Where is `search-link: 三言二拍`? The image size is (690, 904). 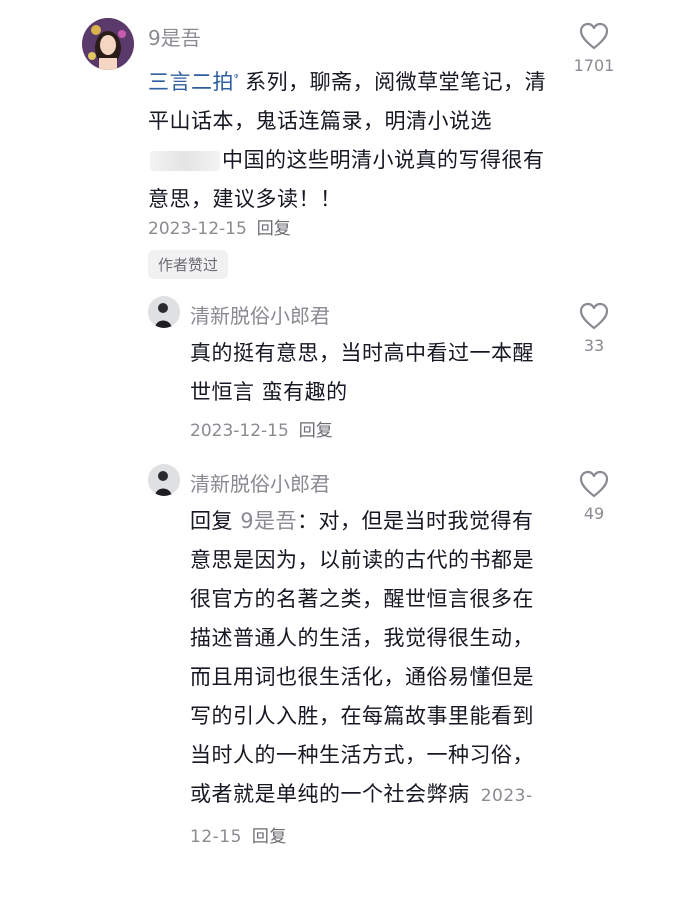 search-link: 三言二拍 is located at coordinates (191, 82).